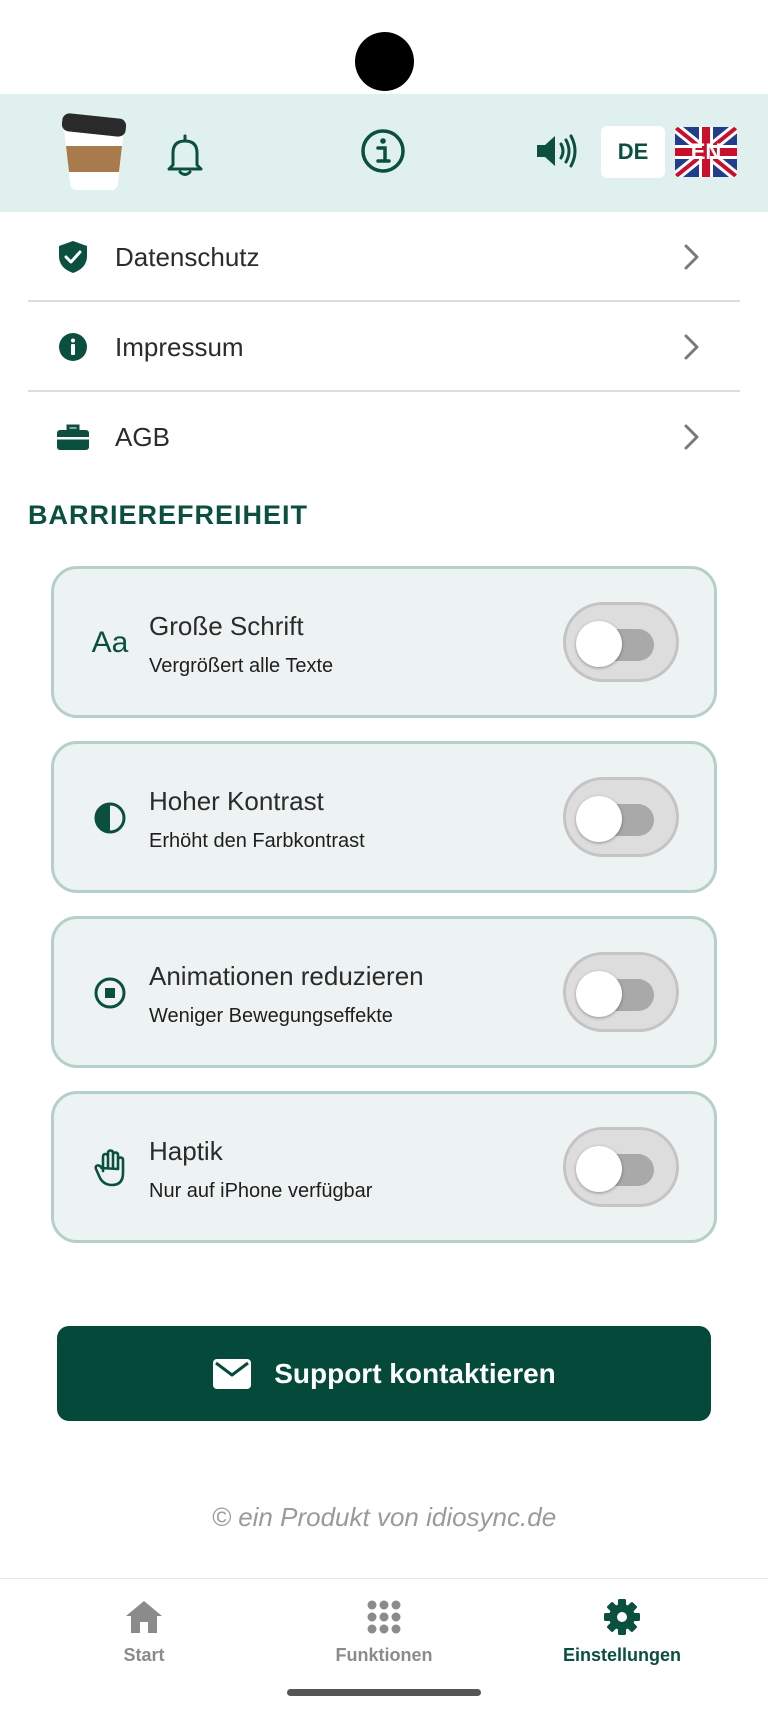  What do you see at coordinates (622, 1617) in the screenshot?
I see `gear-icon` at bounding box center [622, 1617].